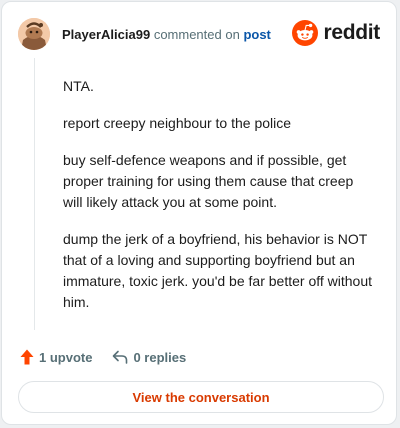 This screenshot has height=428, width=400. What do you see at coordinates (196, 34) in the screenshot?
I see `byline-action-text: commented on` at bounding box center [196, 34].